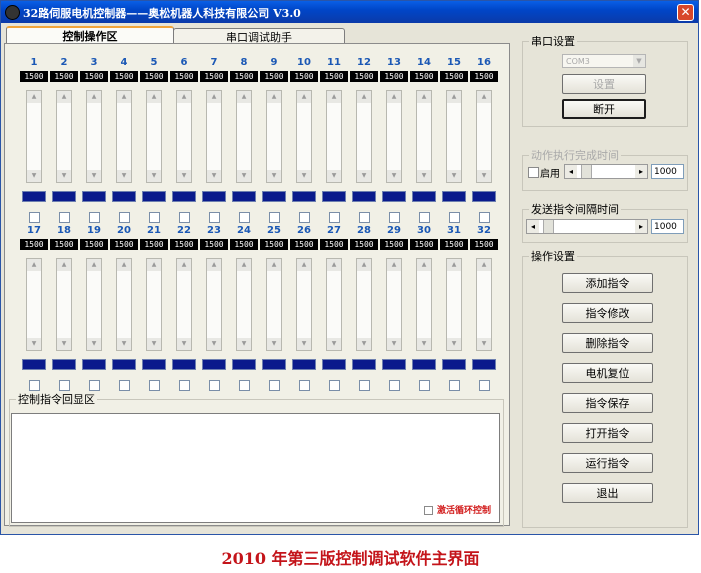  I want to click on chevron-down-icon: ▼, so click(639, 61).